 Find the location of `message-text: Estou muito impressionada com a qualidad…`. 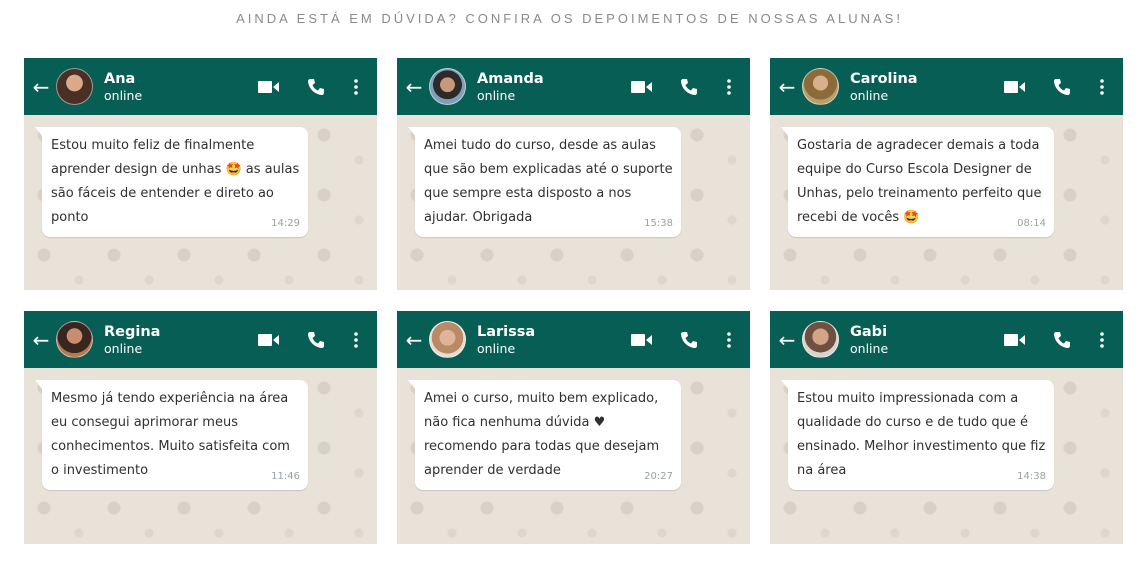

message-text: Estou muito impressionada com a qualidad… is located at coordinates (921, 434).